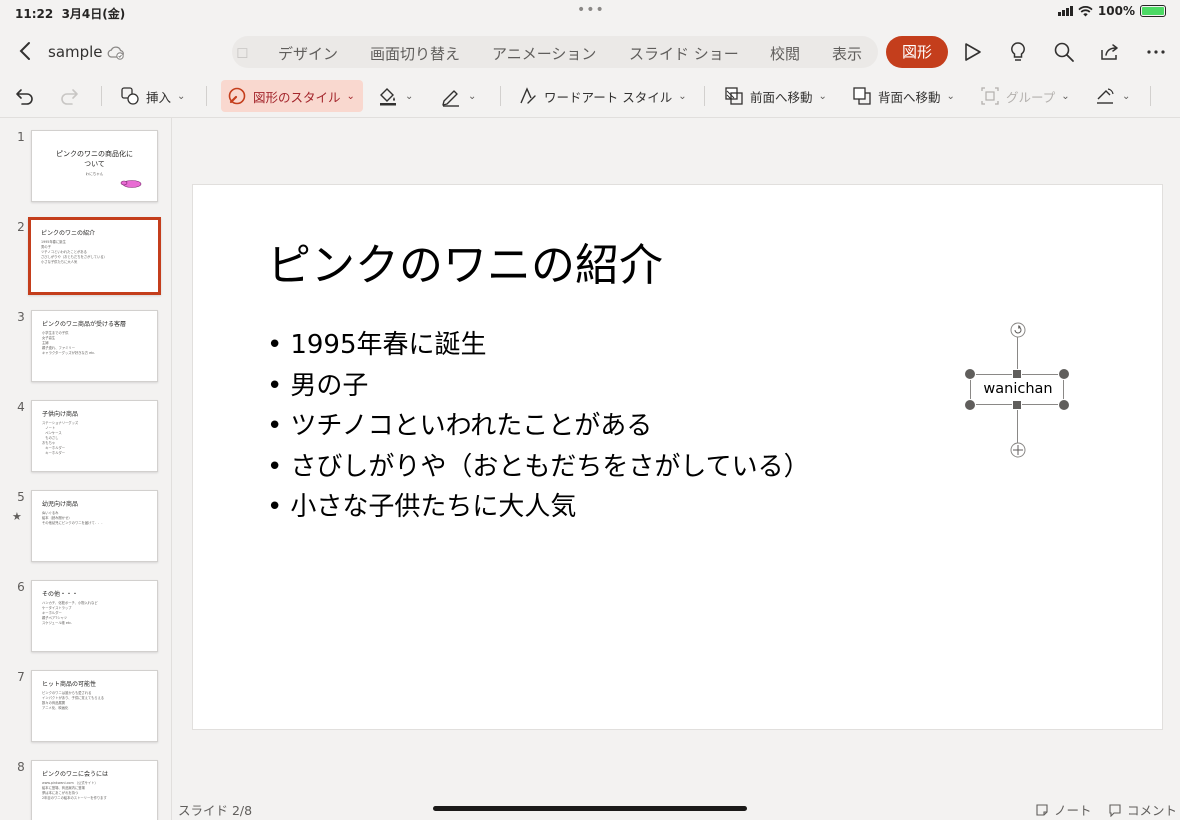 The width and height of the screenshot is (1180, 820). Describe the element at coordinates (1085, 10) in the screenshot. I see `wifi-icon` at that location.